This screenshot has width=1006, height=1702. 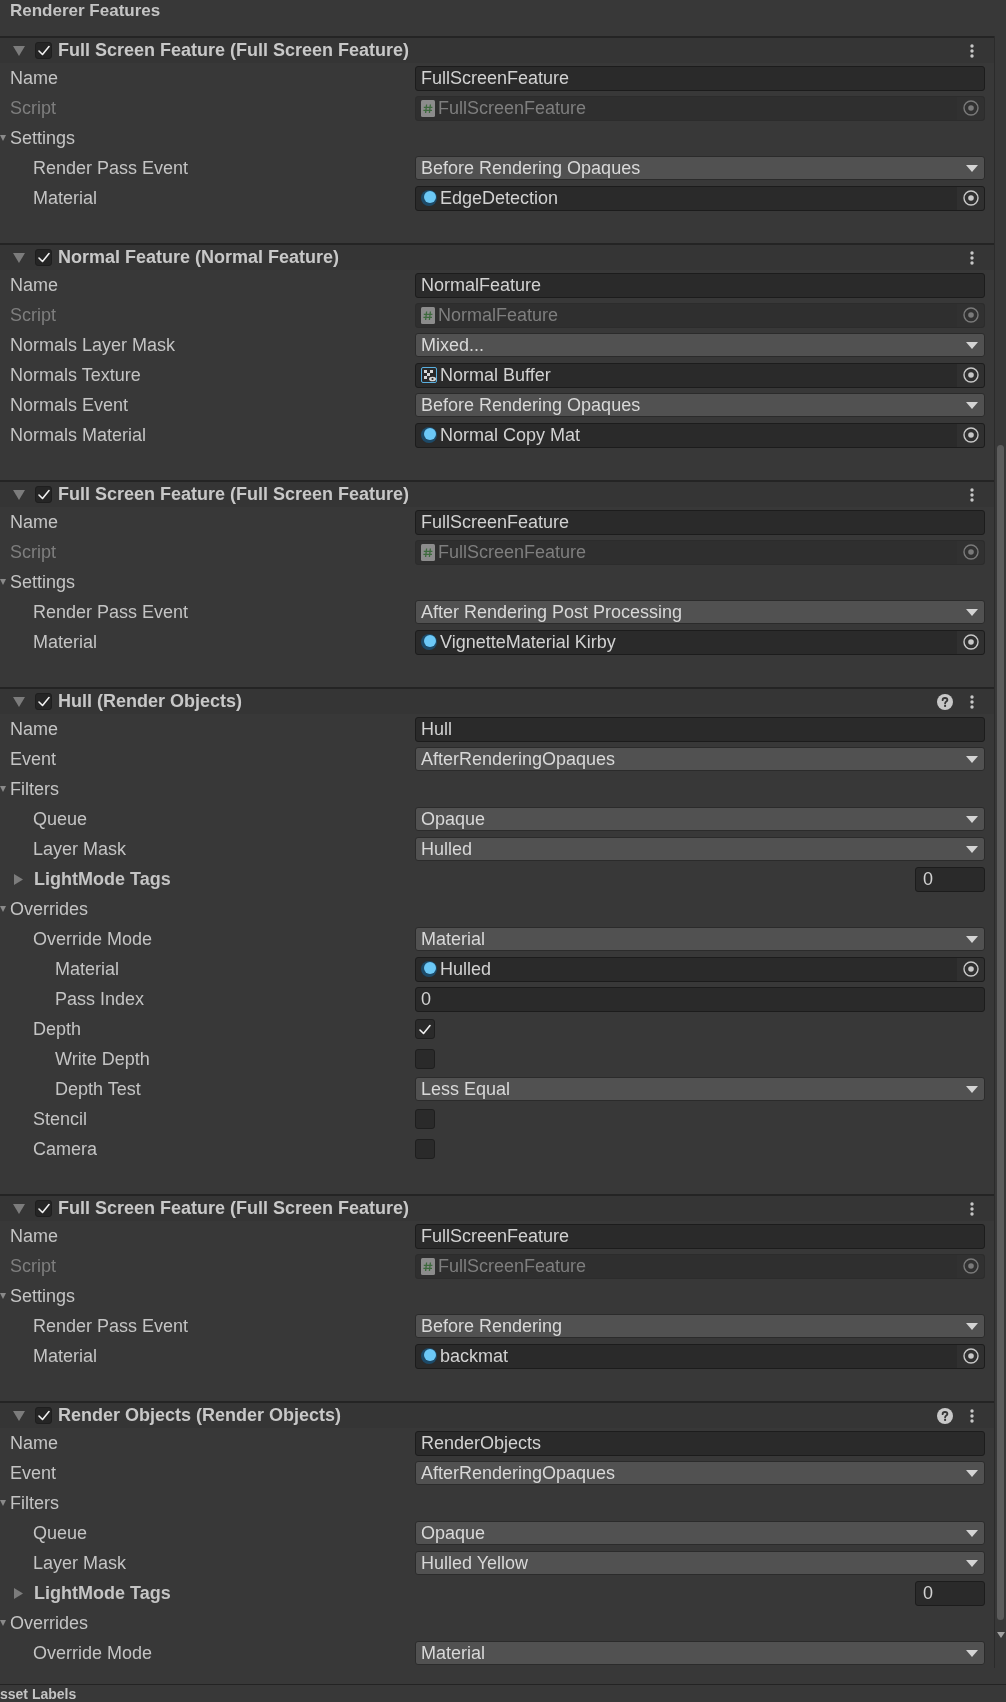 What do you see at coordinates (700, 1443) in the screenshot?
I see `text-field: RenderObjects` at bounding box center [700, 1443].